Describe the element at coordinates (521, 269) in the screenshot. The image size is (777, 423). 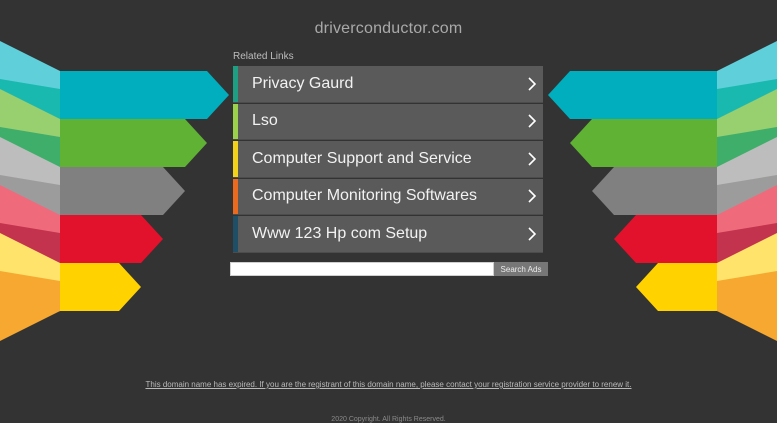
I see `search-ads-button: Search Ads` at that location.